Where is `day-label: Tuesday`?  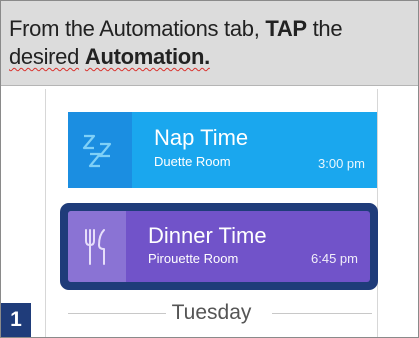
day-label: Tuesday is located at coordinates (211, 312).